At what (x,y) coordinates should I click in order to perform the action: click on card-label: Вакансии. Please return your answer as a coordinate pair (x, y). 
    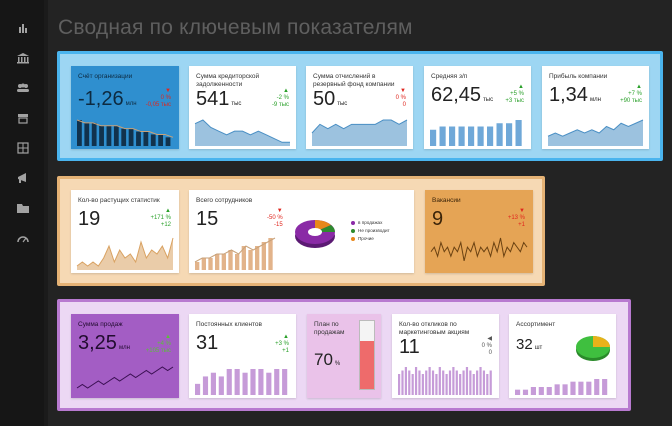
    Looking at the image, I should click on (446, 200).